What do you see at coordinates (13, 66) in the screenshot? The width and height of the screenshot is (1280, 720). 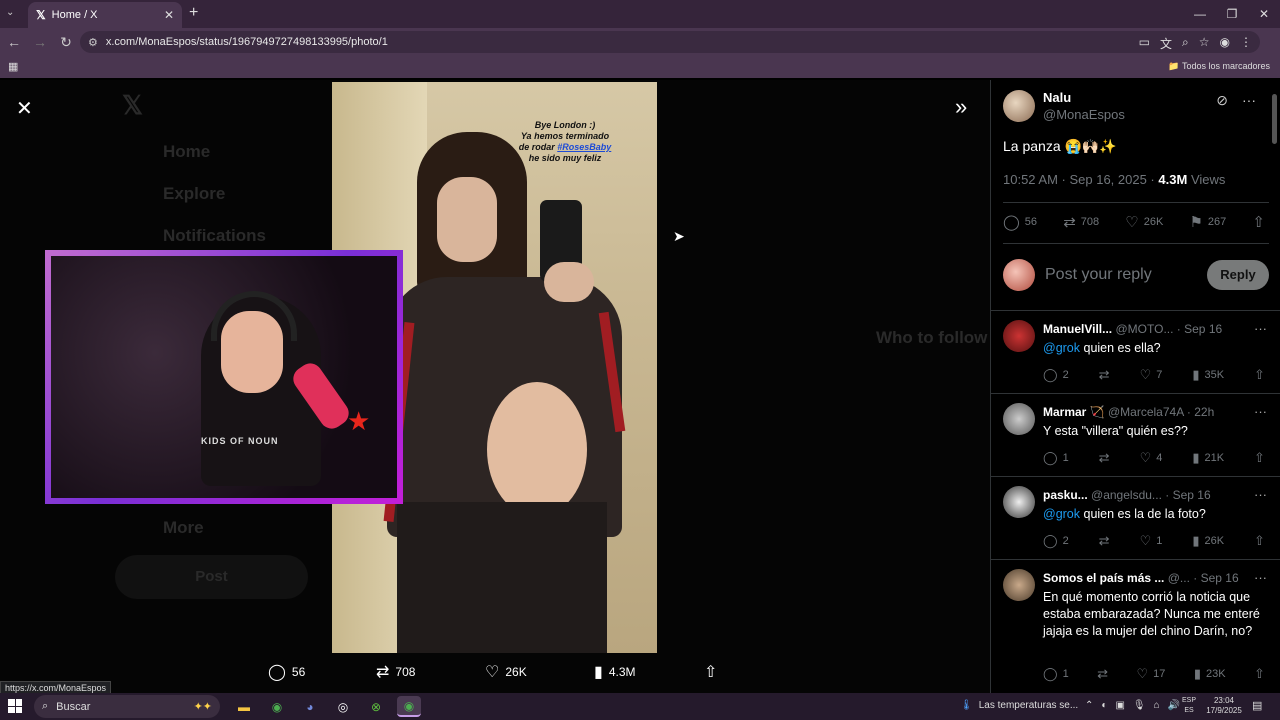 I see `apps-grid-icon: ▦` at bounding box center [13, 66].